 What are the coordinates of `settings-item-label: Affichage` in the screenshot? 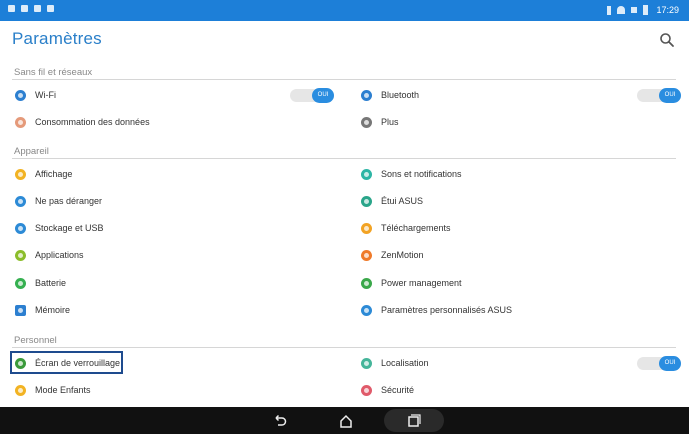 It's located at (54, 174).